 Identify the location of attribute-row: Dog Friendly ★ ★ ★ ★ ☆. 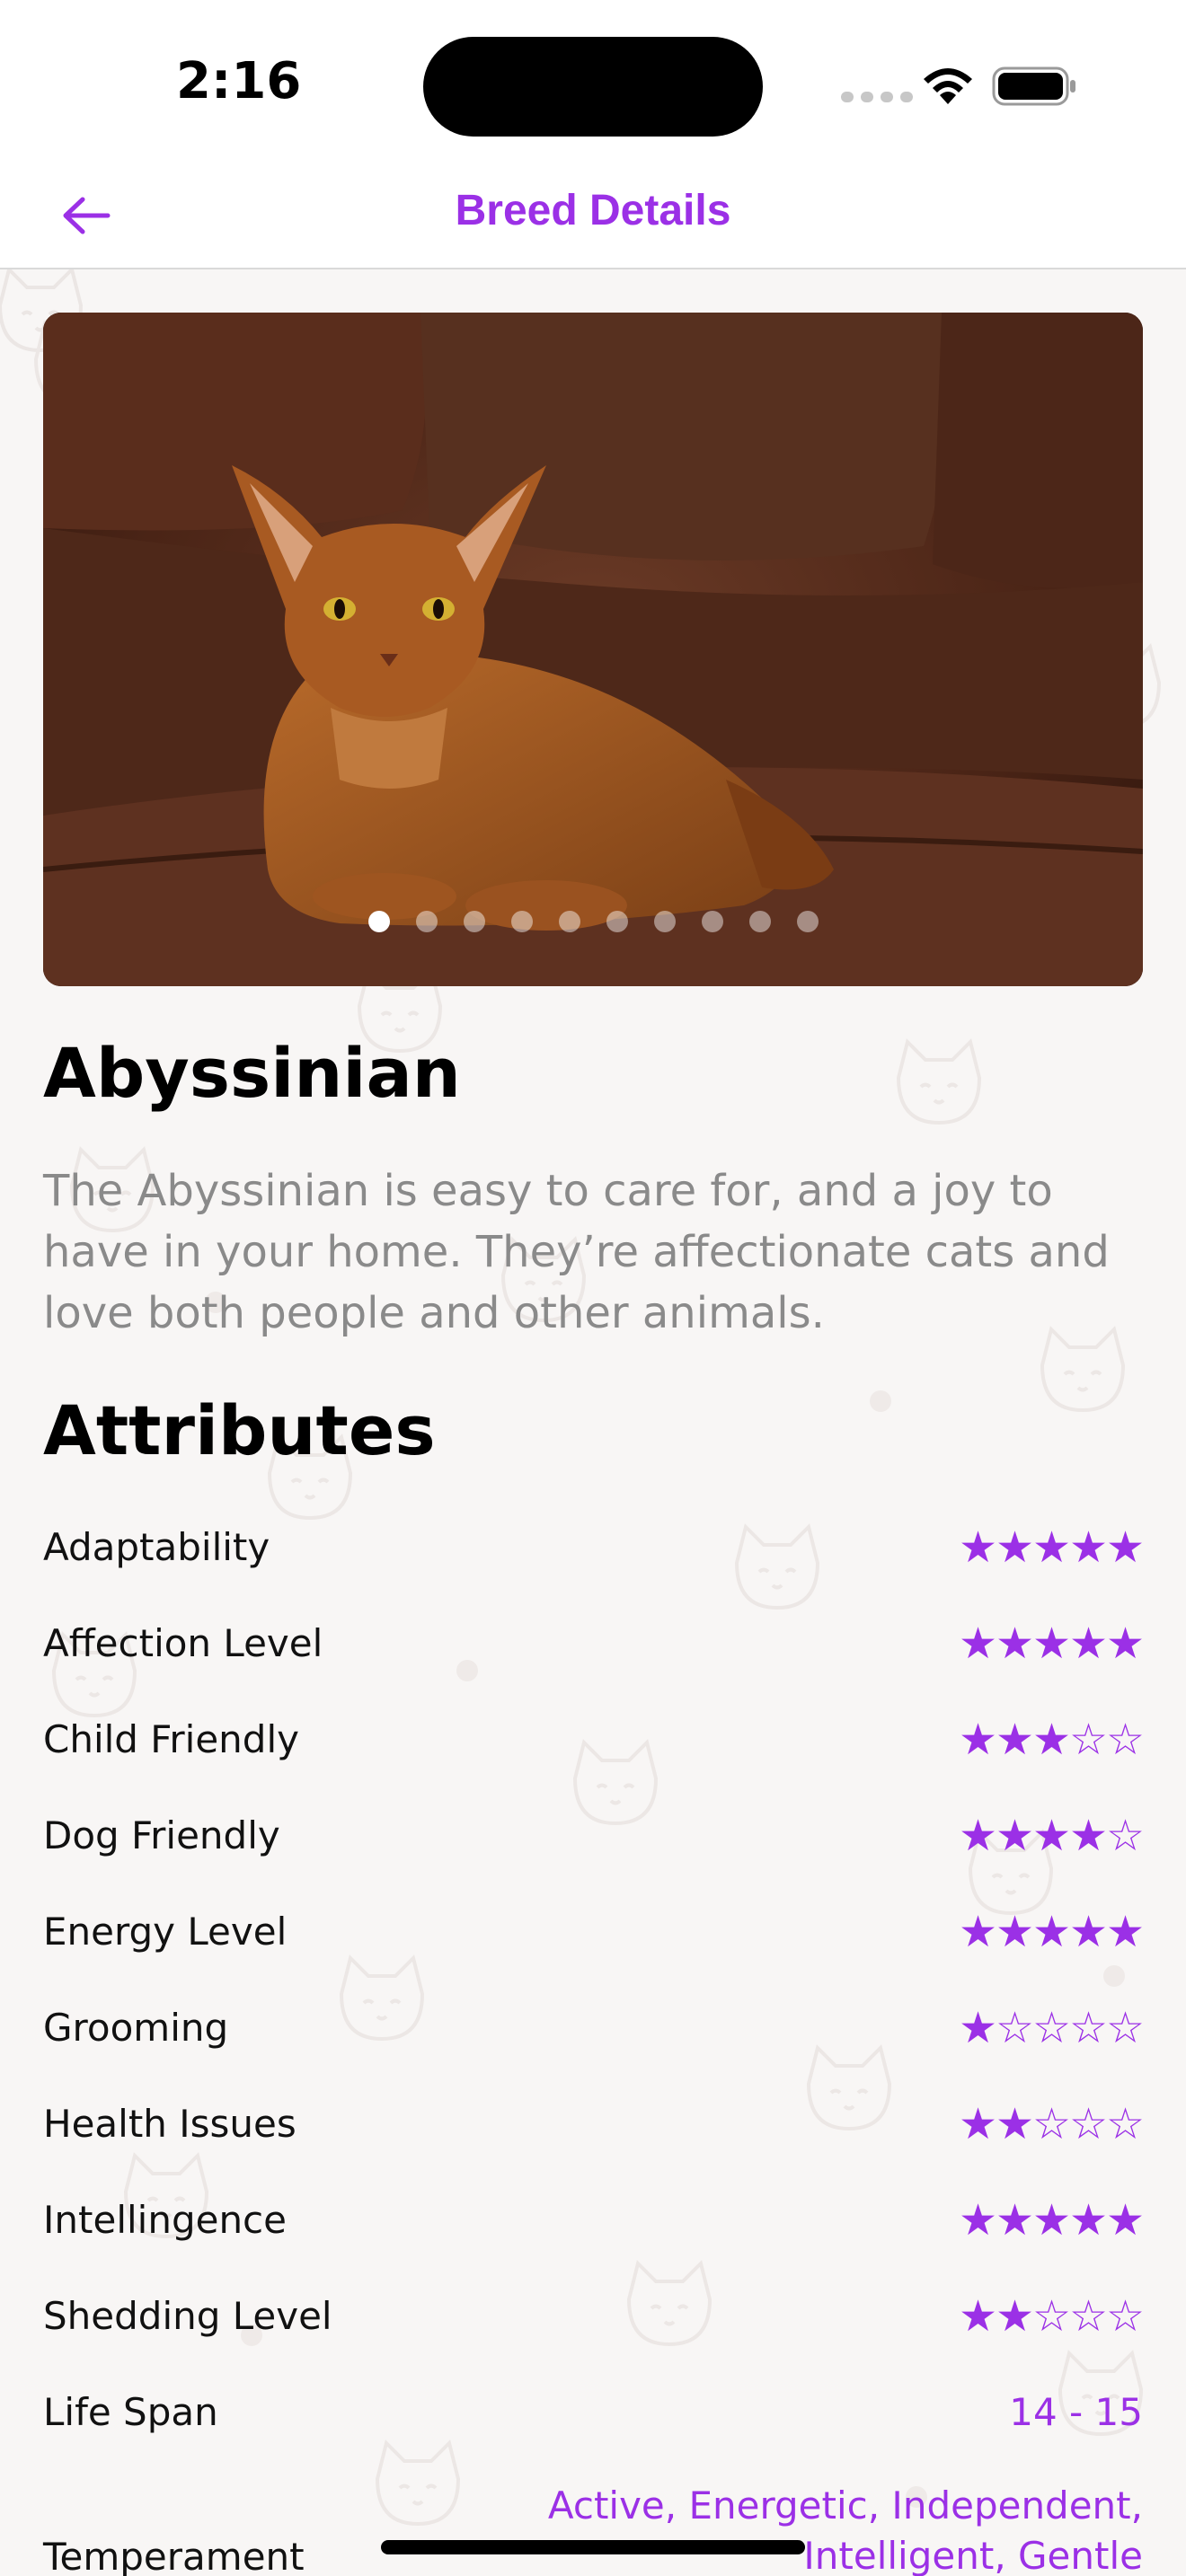
(594, 1854).